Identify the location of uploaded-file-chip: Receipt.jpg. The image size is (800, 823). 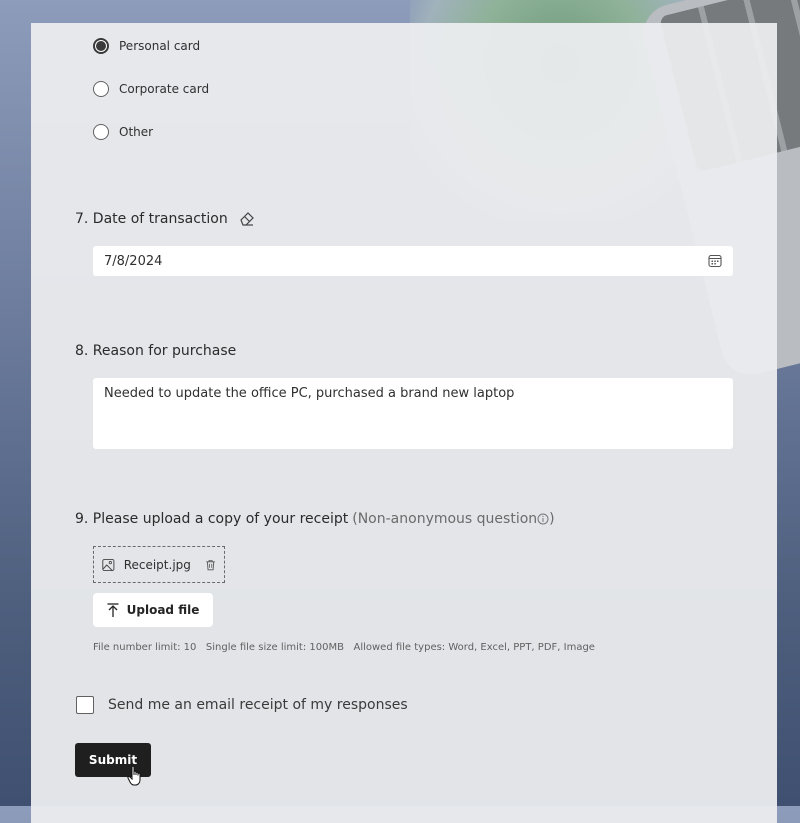
(159, 564).